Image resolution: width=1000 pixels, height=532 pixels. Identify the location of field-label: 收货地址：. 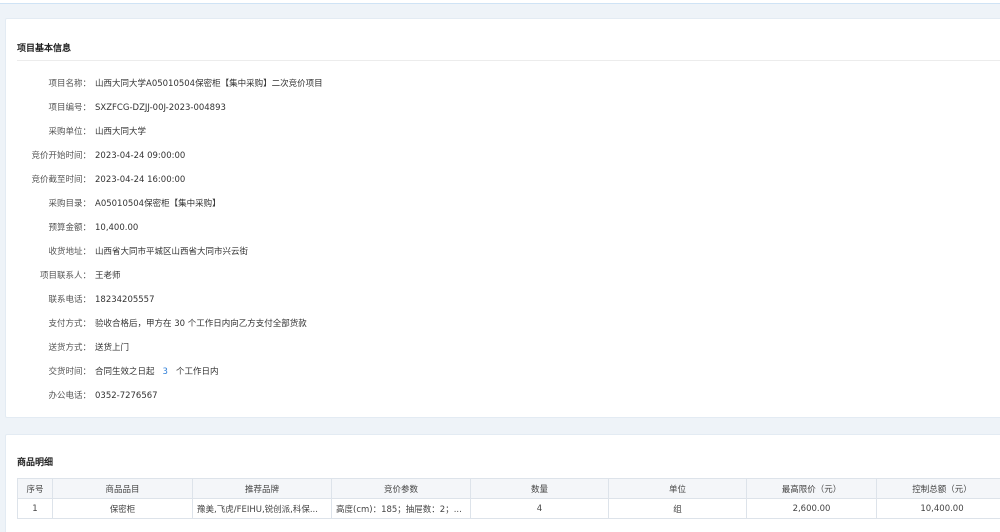
(69, 252).